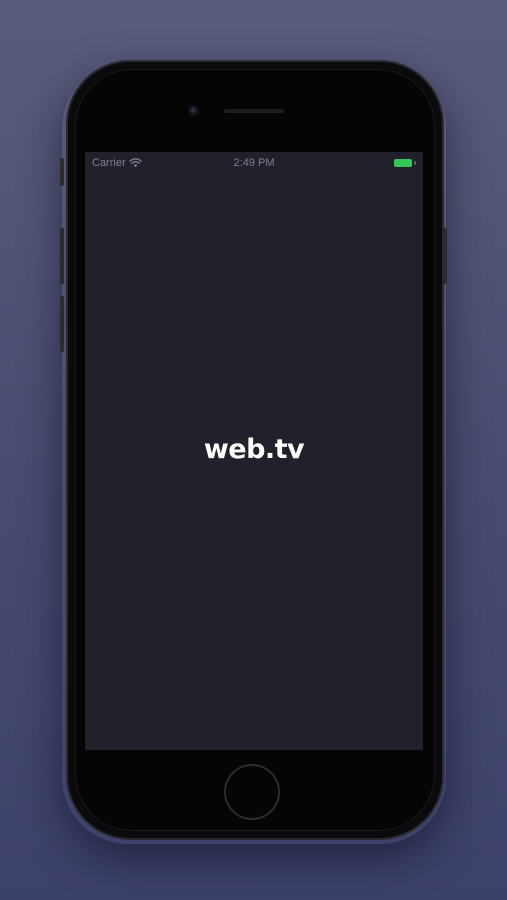 The image size is (507, 900). I want to click on status-bar: Carrier 2:49 PM, so click(254, 163).